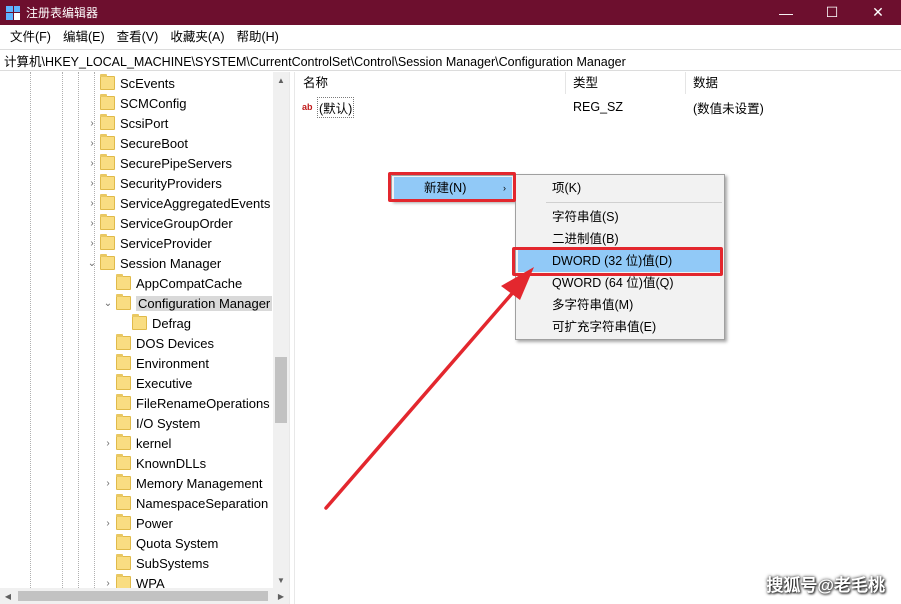 This screenshot has height=604, width=901. I want to click on tree-item: ScEvents, so click(130, 83).